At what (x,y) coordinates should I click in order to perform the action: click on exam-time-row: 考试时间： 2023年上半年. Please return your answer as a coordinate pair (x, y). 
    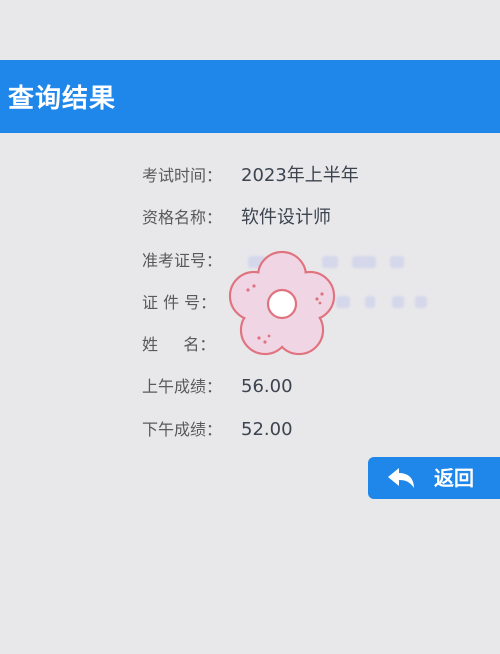
    Looking at the image, I should click on (250, 176).